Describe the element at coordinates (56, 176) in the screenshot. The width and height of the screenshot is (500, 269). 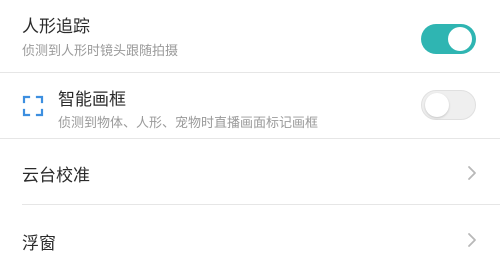
I see `gimbal-calibration-title: 云台校准` at that location.